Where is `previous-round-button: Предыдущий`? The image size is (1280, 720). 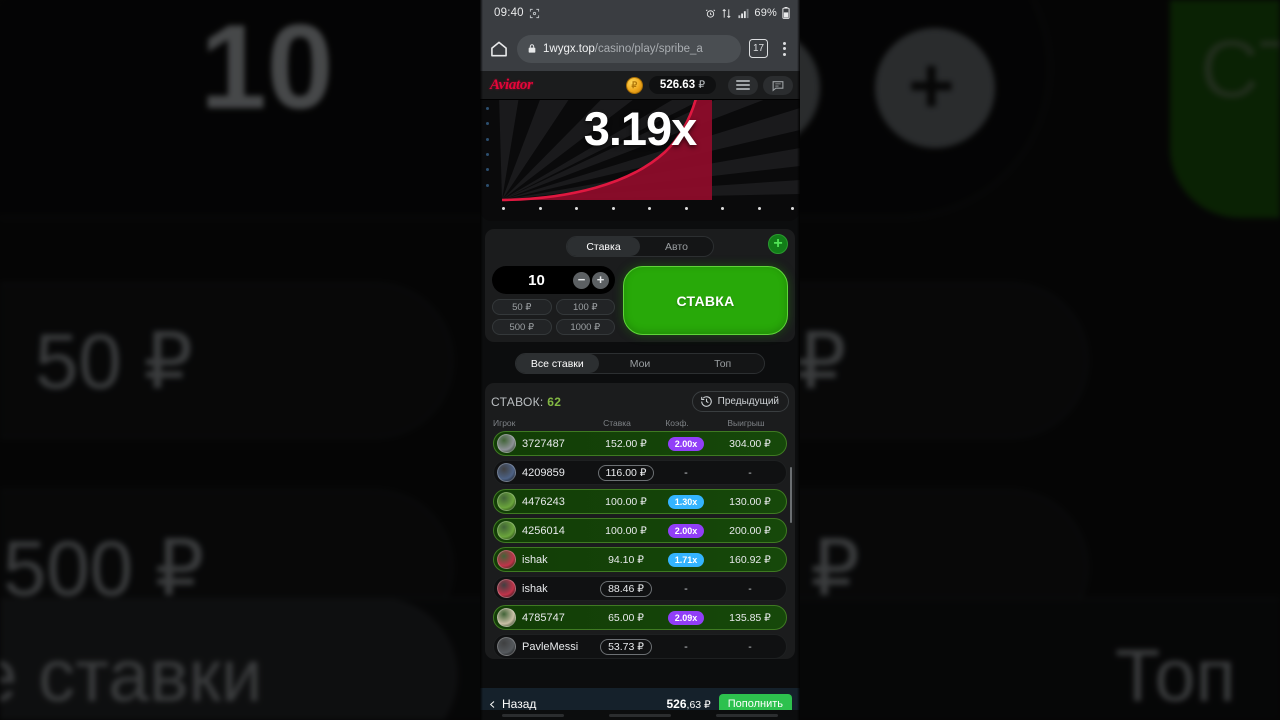
previous-round-button: Предыдущий is located at coordinates (740, 401).